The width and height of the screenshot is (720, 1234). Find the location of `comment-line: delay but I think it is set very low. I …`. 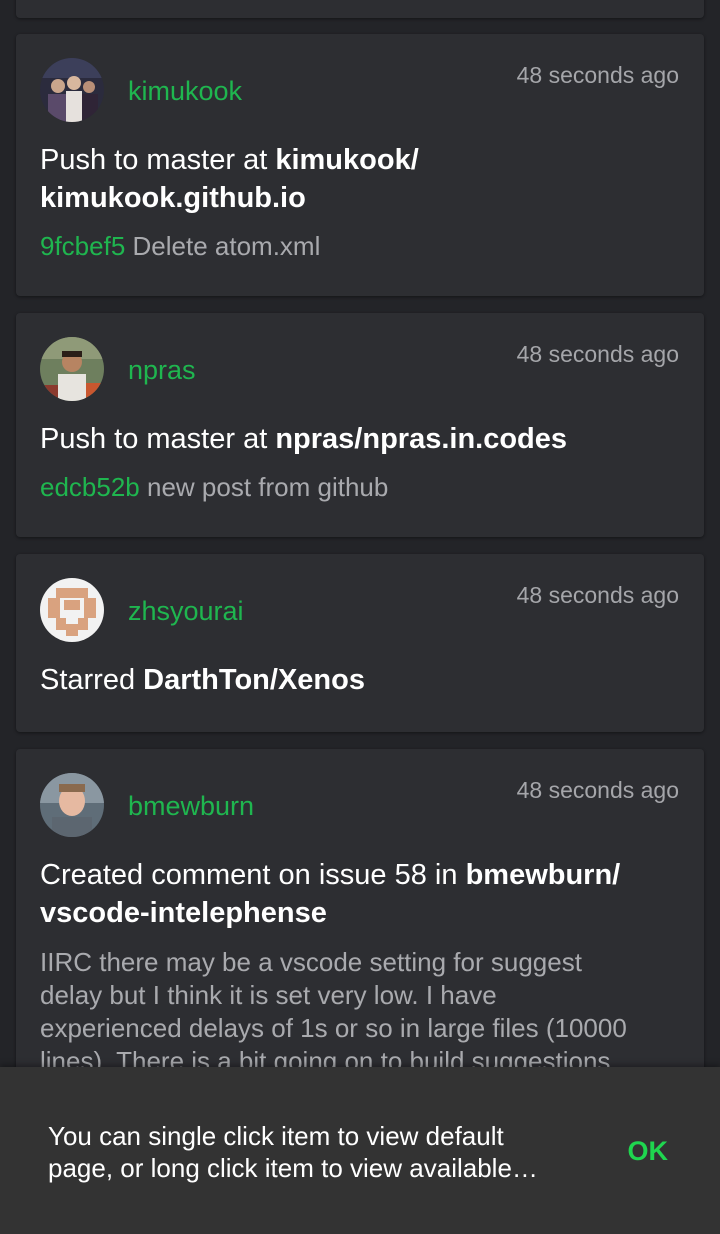

comment-line: delay but I think it is set very low. I … is located at coordinates (268, 995).